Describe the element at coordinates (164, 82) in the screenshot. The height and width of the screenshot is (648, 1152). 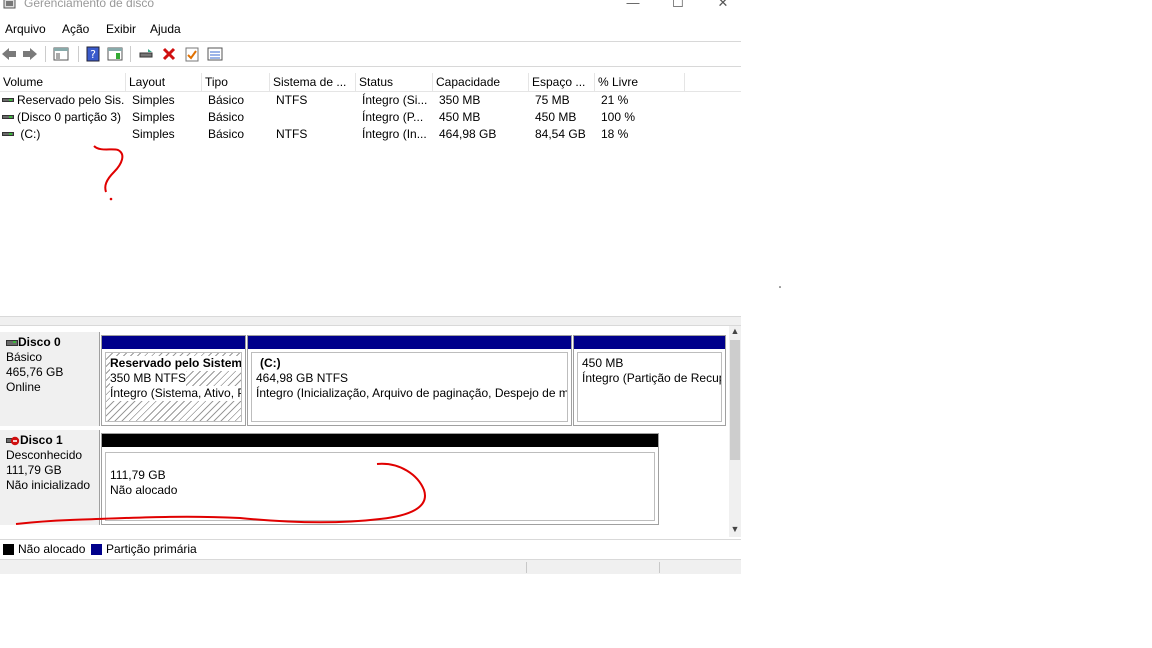
I see `column-layout: Layout` at that location.